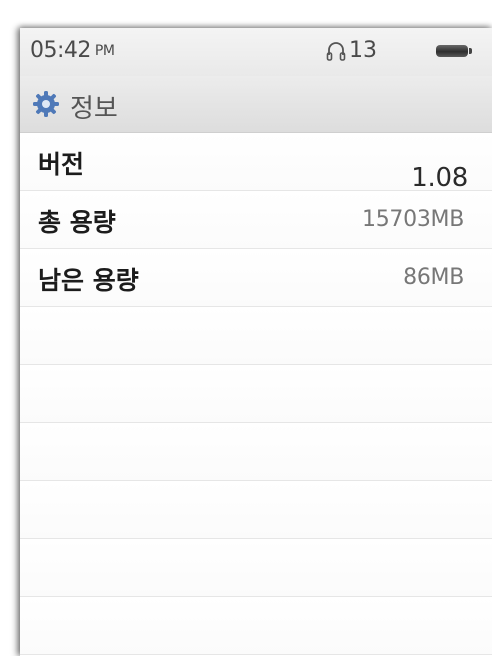  What do you see at coordinates (454, 51) in the screenshot?
I see `battery-icon` at bounding box center [454, 51].